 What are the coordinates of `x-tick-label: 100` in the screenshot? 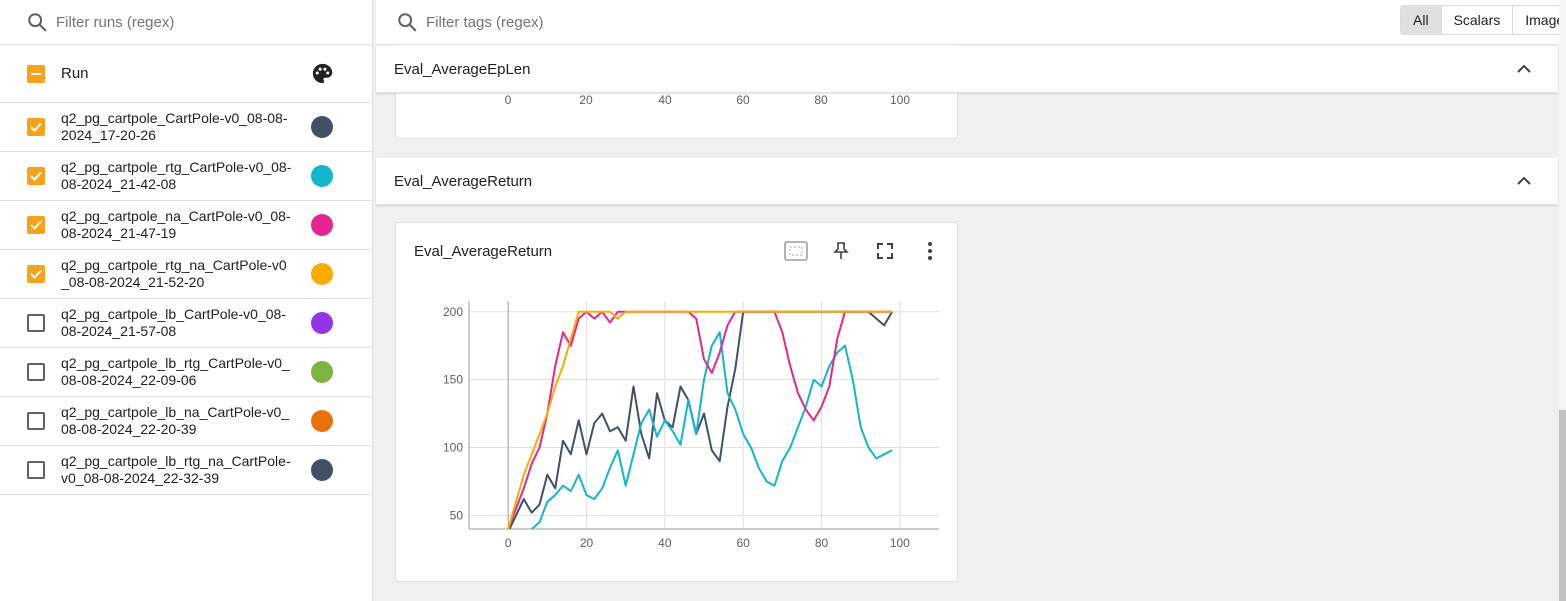 It's located at (900, 543).